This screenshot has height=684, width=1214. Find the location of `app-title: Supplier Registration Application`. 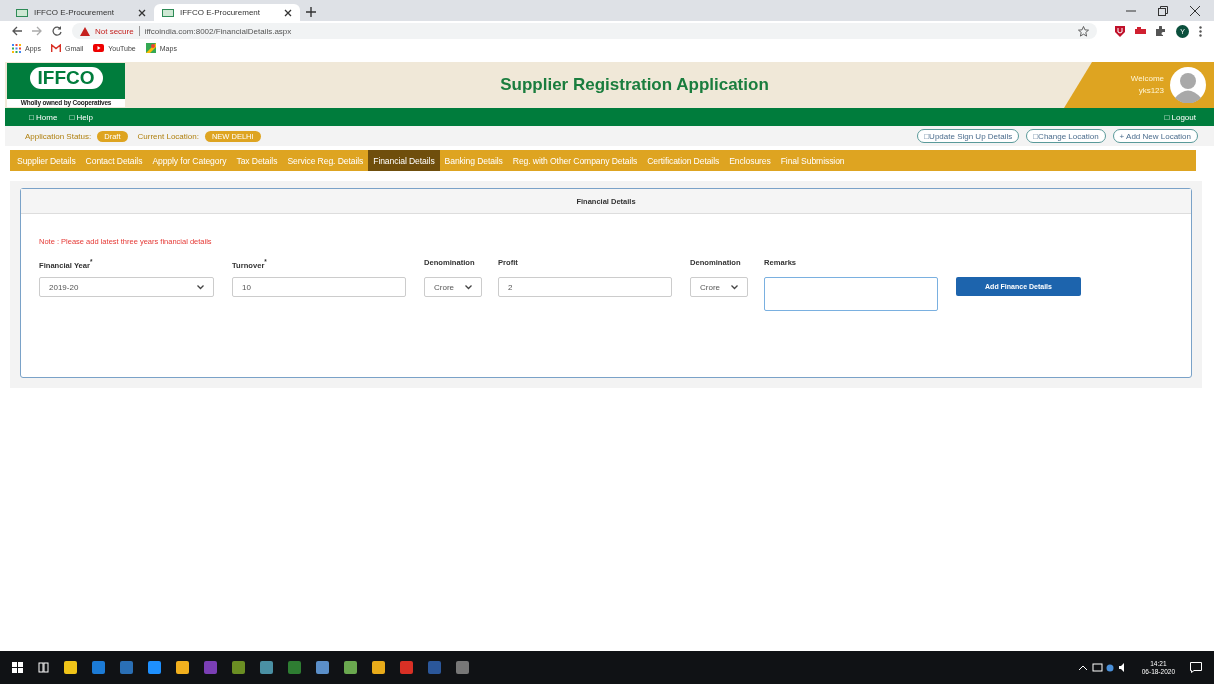

app-title: Supplier Registration Application is located at coordinates (634, 85).